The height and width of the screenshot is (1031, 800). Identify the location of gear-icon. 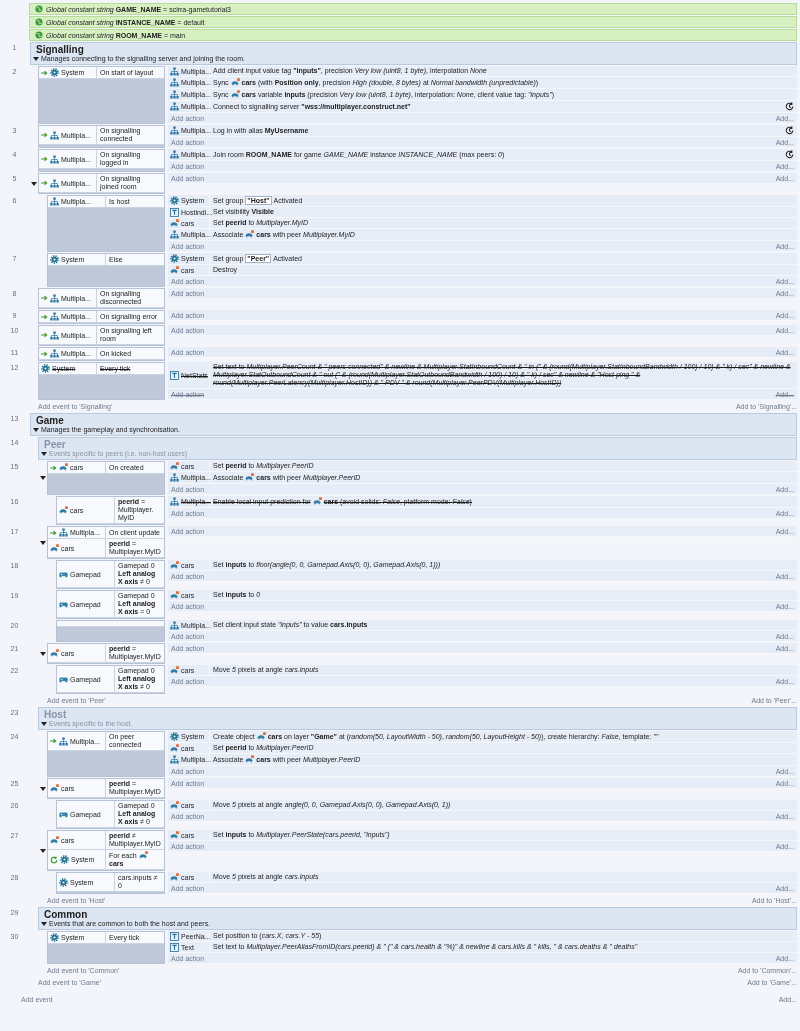
(64, 859).